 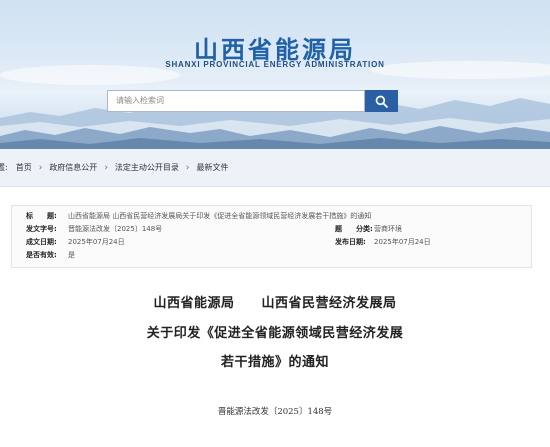 What do you see at coordinates (4, 167) in the screenshot?
I see `breadcrumb-prefix: 置:` at bounding box center [4, 167].